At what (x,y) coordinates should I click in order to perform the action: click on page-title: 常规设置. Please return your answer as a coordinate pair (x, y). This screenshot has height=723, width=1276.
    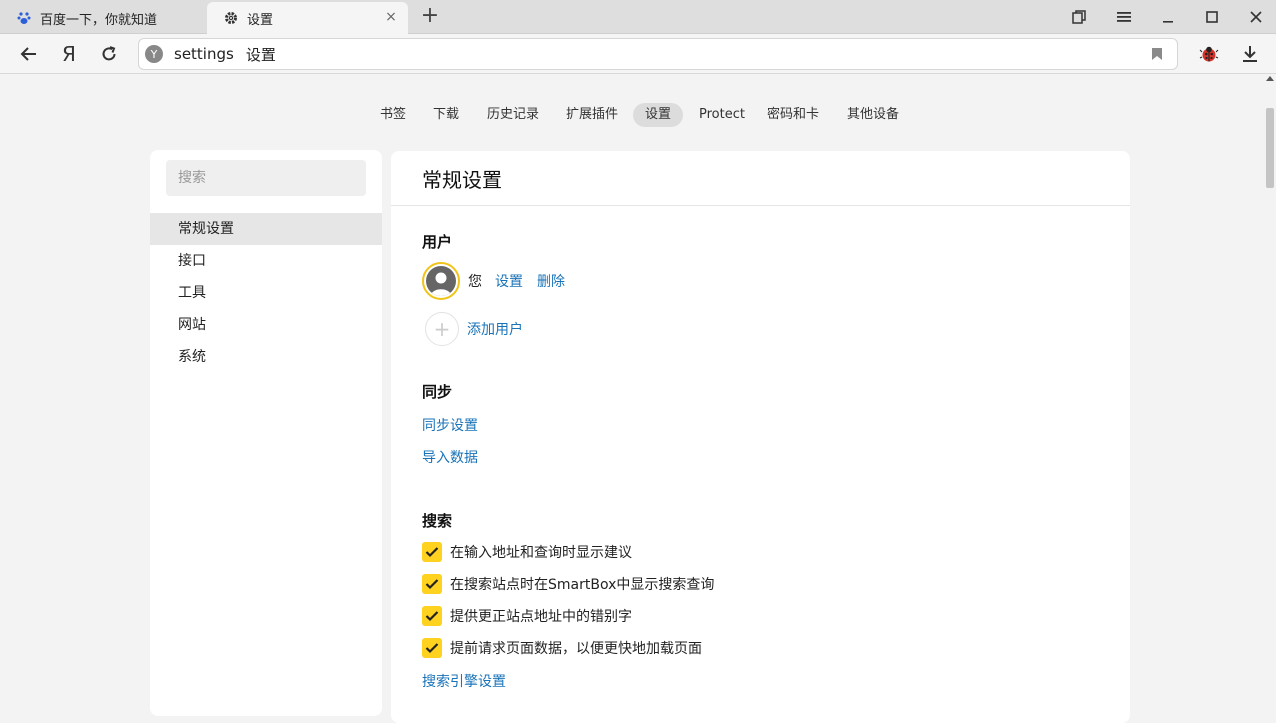
    Looking at the image, I should click on (462, 180).